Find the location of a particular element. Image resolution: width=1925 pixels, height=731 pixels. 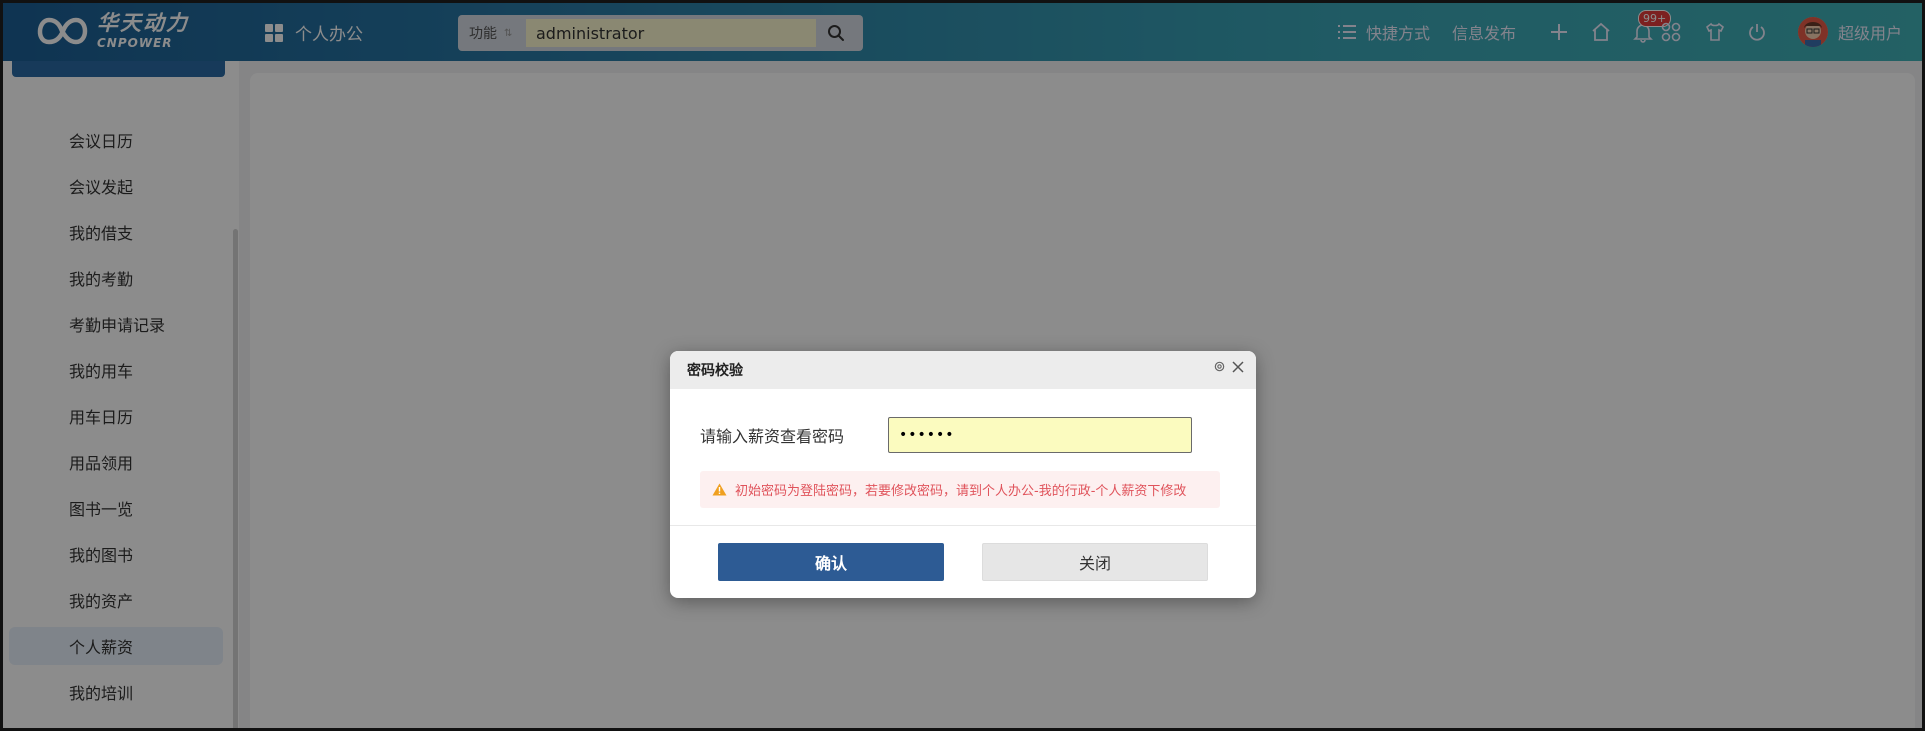

close-icon is located at coordinates (1238, 366).